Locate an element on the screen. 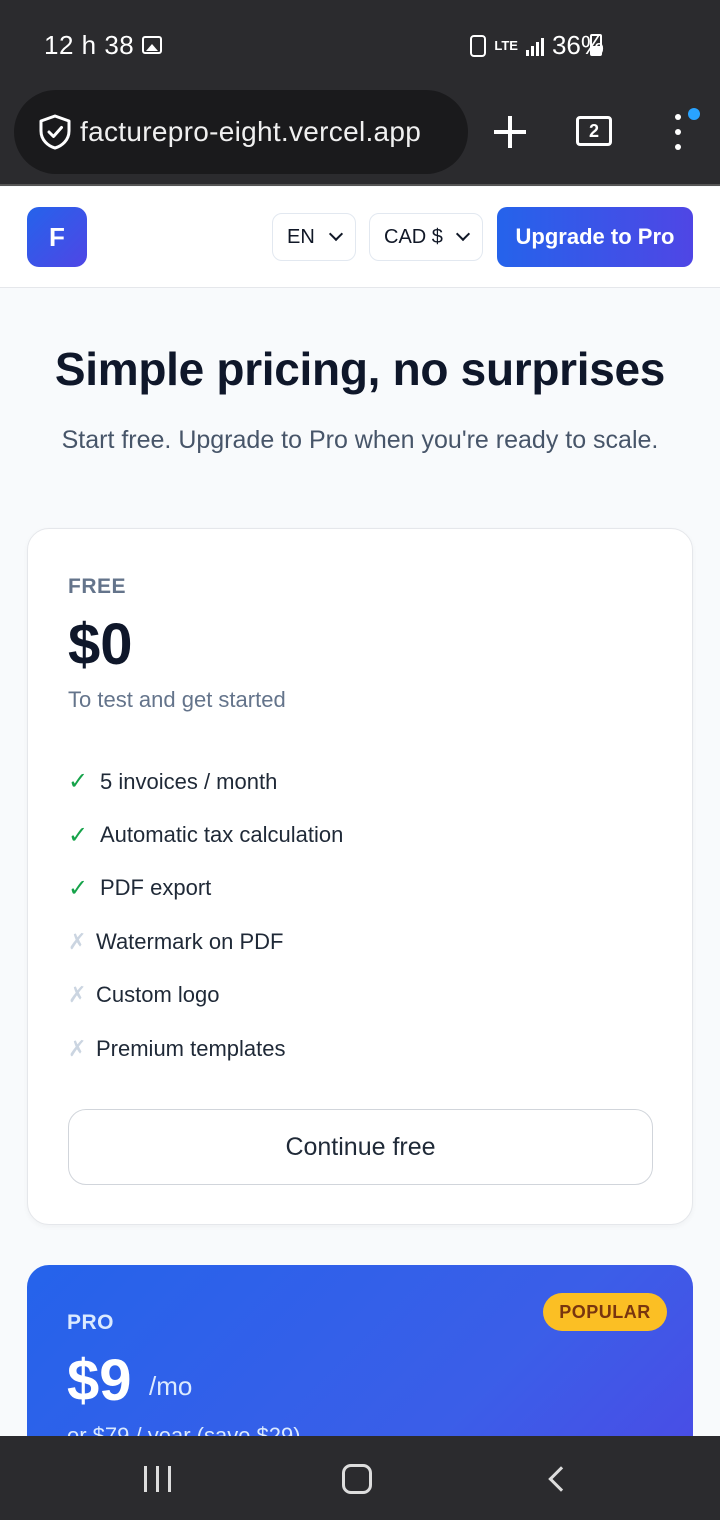 Image resolution: width=720 pixels, height=1520 pixels. shield-icon is located at coordinates (55, 132).